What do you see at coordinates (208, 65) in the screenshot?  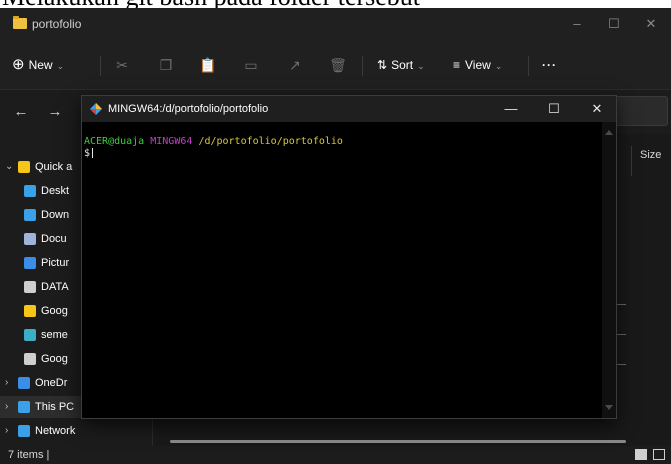 I see `paste-icon: 📋` at bounding box center [208, 65].